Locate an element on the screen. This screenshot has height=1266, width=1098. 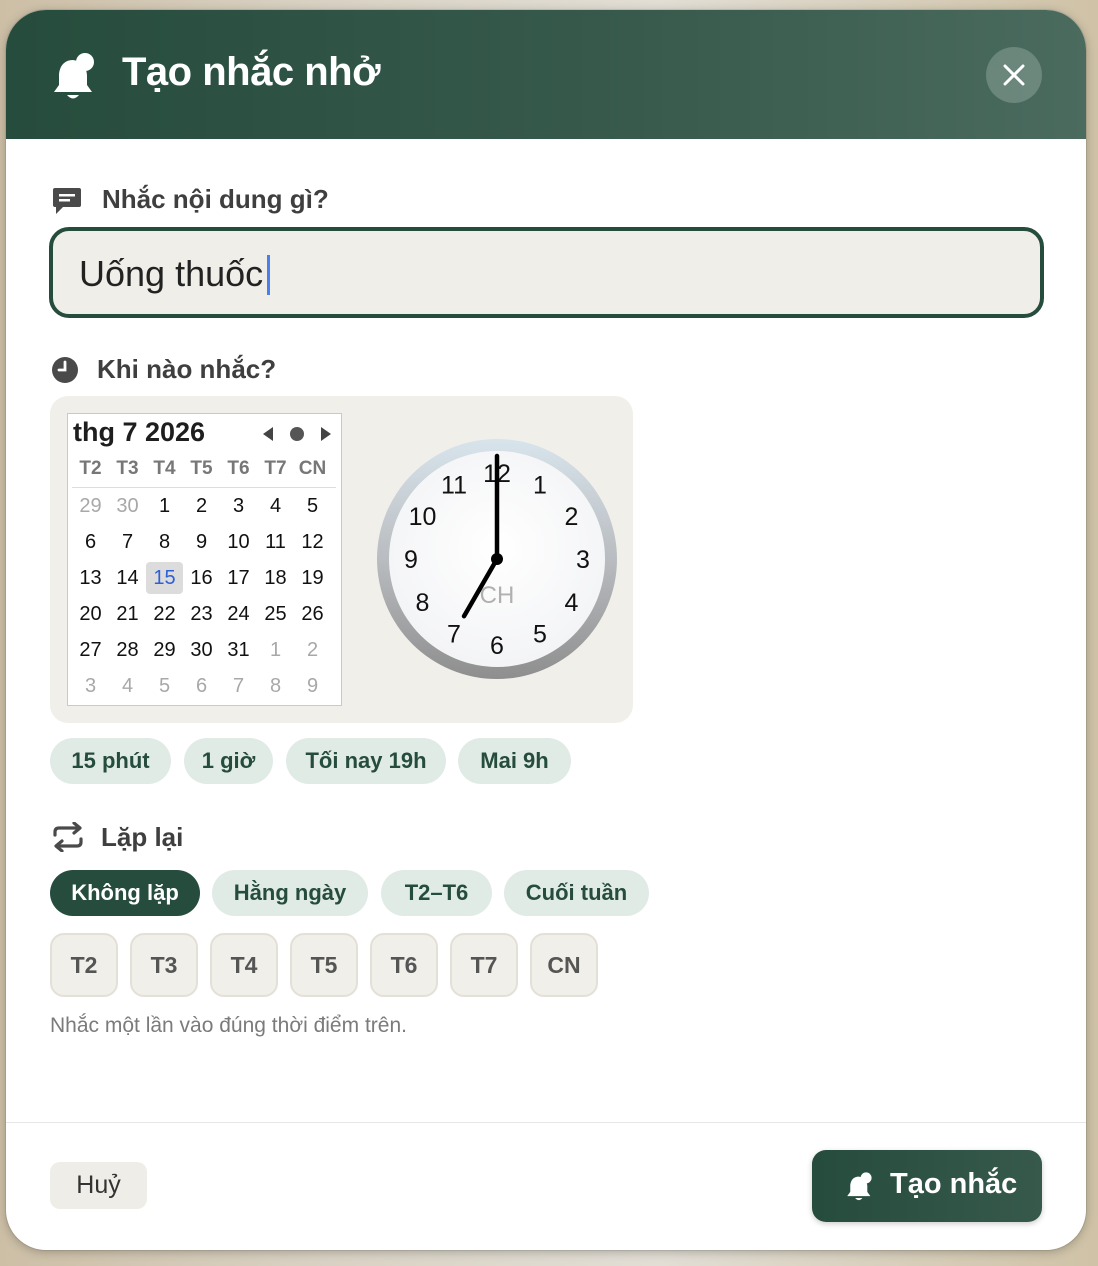
next-month-arrow-icon is located at coordinates (326, 434).